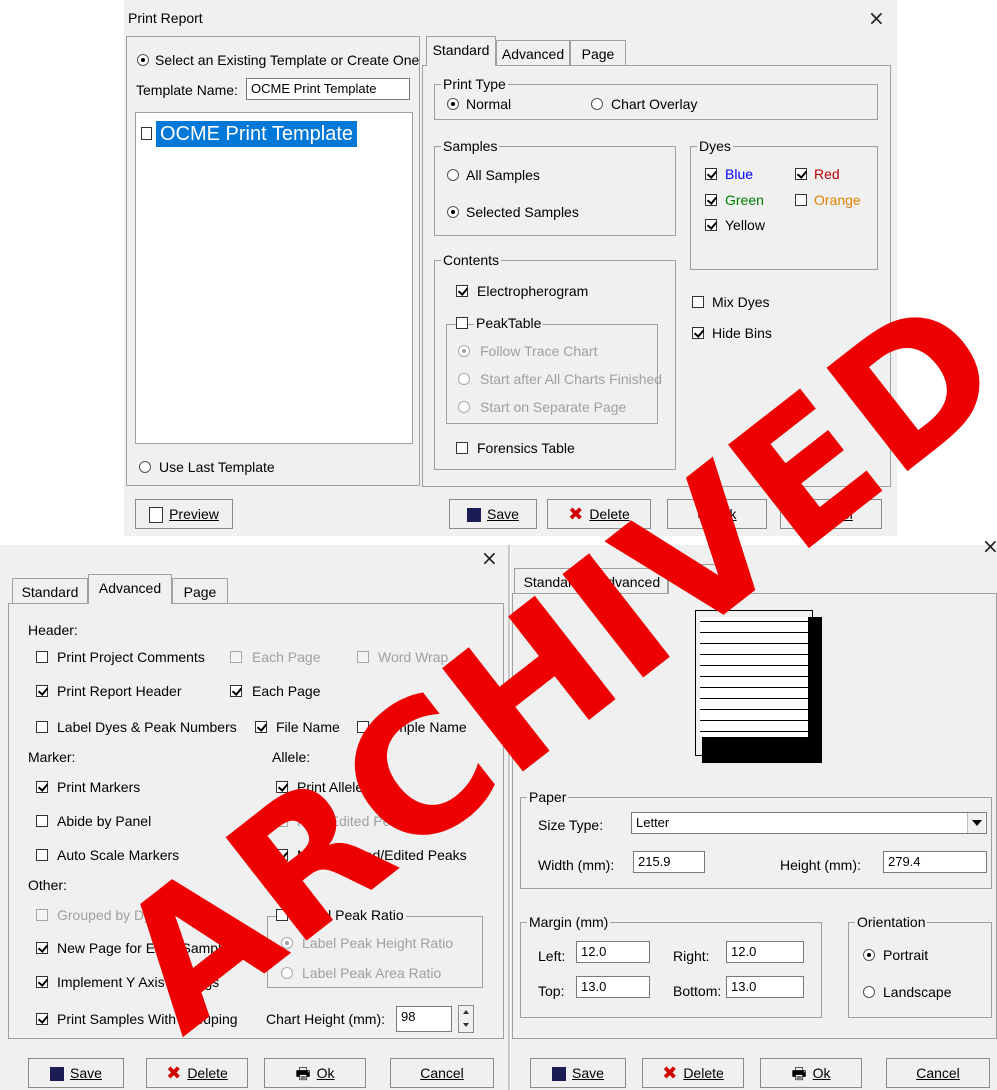  Describe the element at coordinates (363, 657) in the screenshot. I see `word-wrap-checkbox` at that location.